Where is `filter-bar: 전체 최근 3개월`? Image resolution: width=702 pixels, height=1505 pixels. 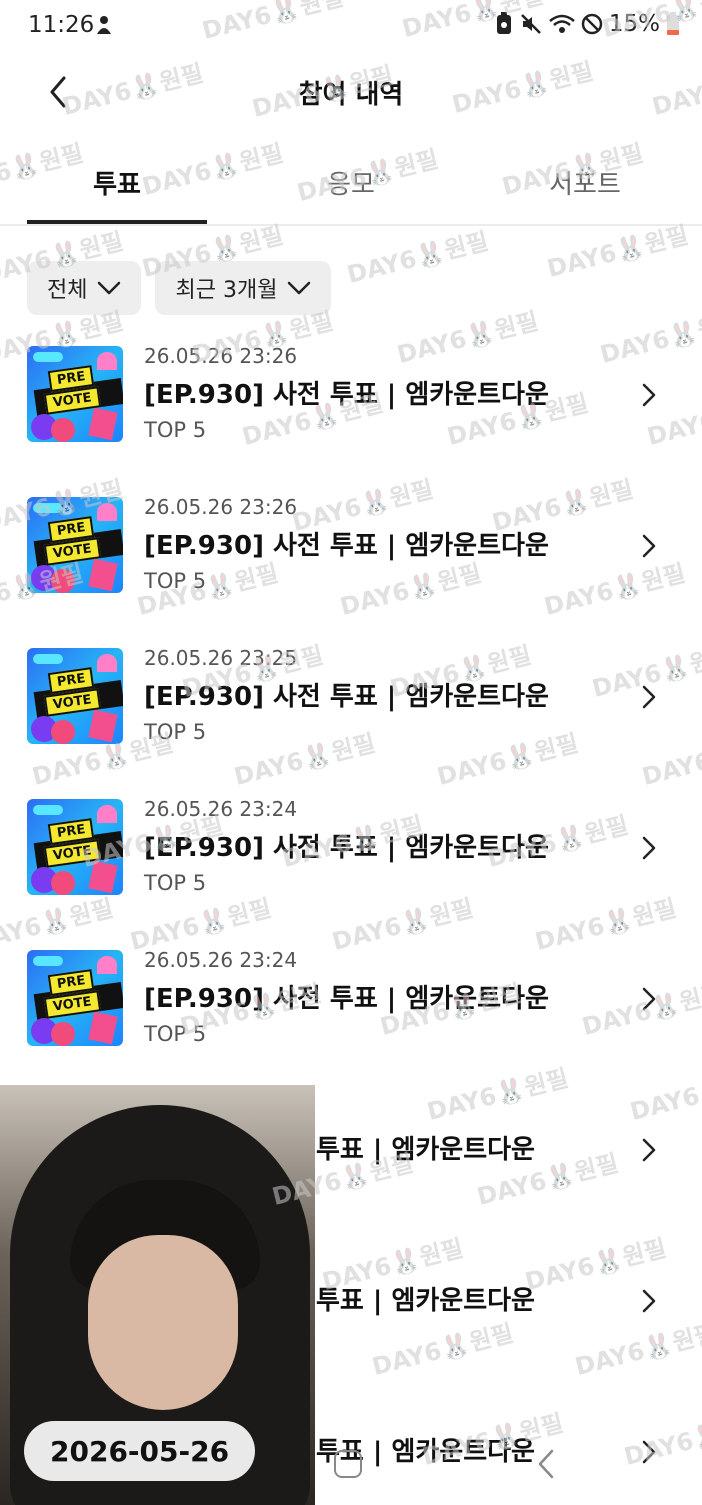
filter-bar: 전체 최근 3개월 is located at coordinates (179, 288).